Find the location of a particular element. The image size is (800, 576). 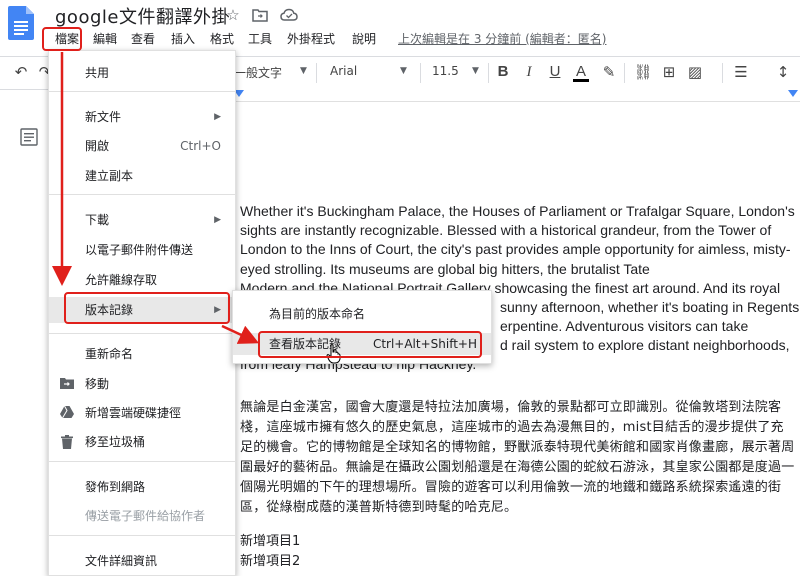

document-title: google文件翻譯外掛 is located at coordinates (142, 16).